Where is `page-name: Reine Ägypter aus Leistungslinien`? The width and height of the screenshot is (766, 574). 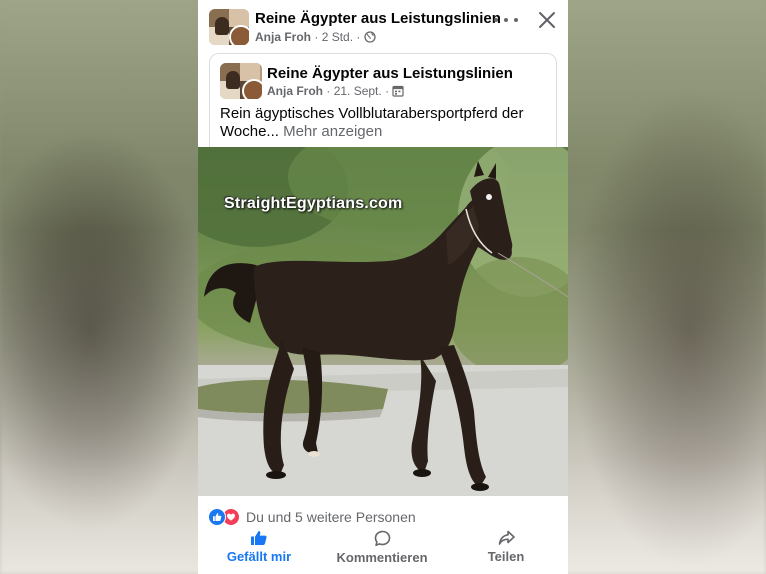 page-name: Reine Ägypter aus Leistungslinien is located at coordinates (378, 18).